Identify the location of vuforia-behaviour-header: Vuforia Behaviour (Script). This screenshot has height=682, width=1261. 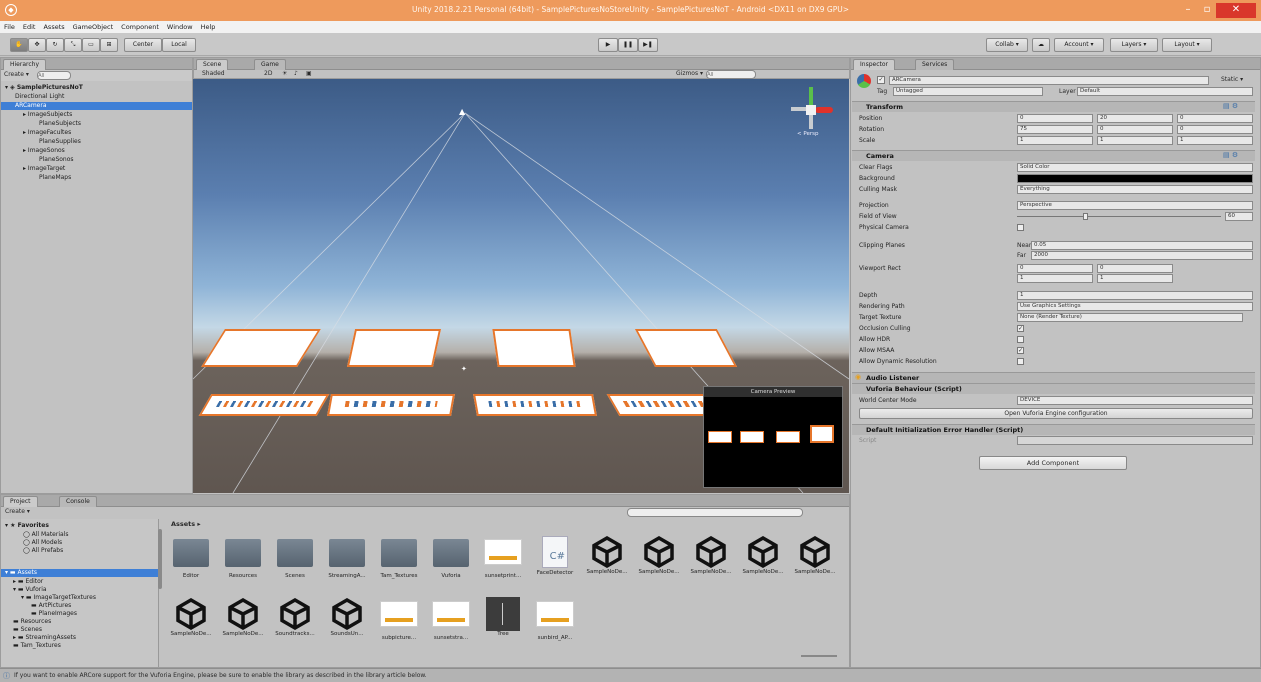
(1053, 388).